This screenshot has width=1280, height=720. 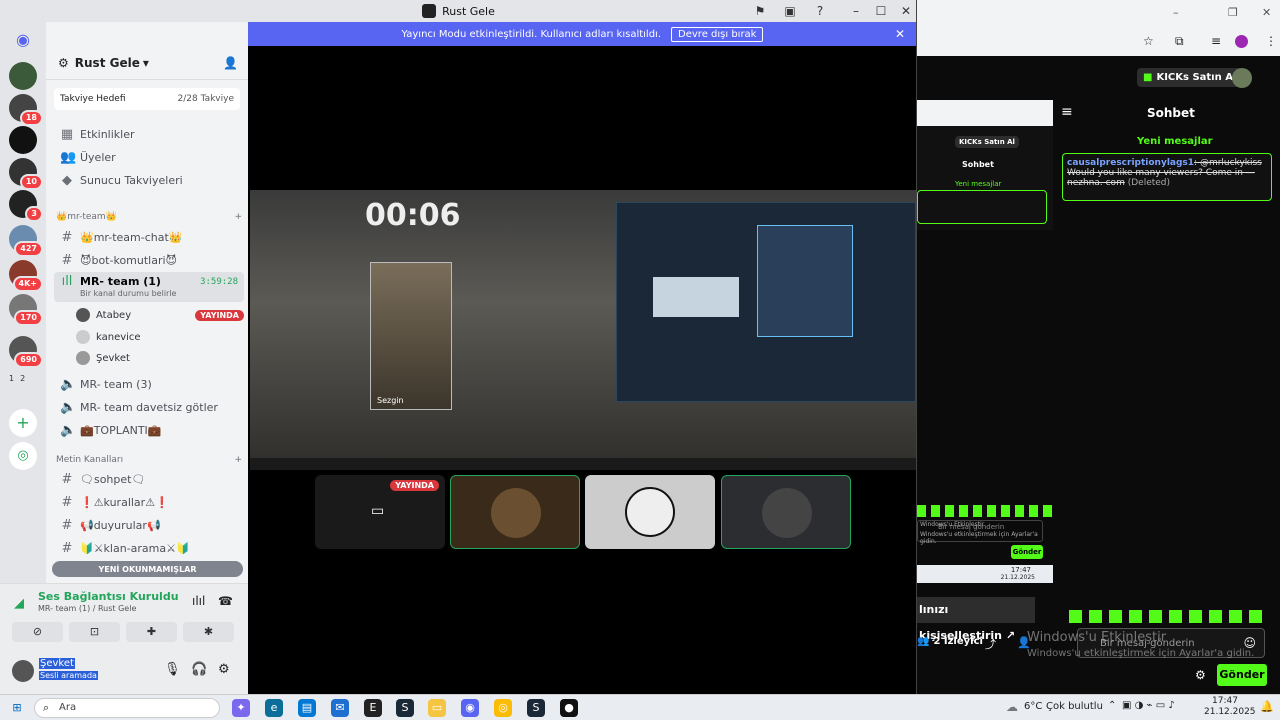 What do you see at coordinates (1230, 712) in the screenshot?
I see `clock-date: 21.12.2025` at bounding box center [1230, 712].